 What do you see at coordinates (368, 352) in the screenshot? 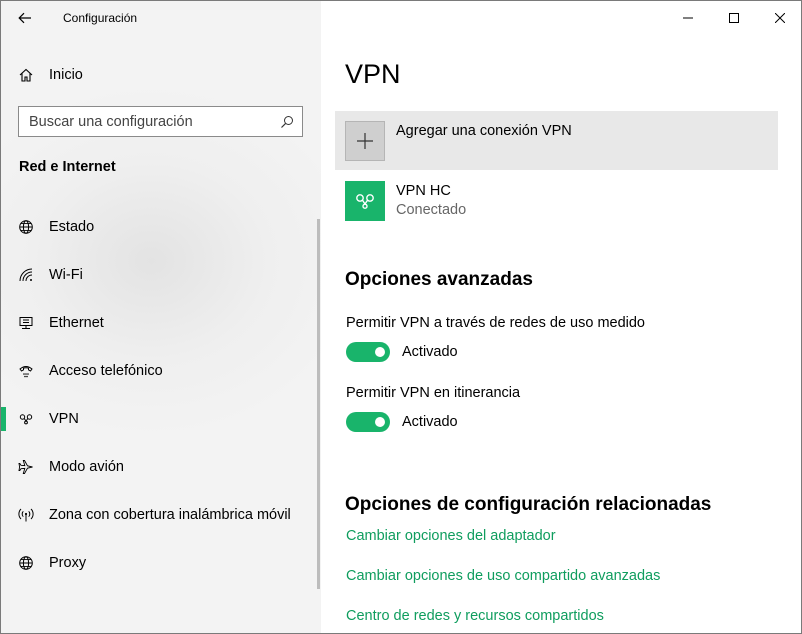
I see `metered-toggle` at bounding box center [368, 352].